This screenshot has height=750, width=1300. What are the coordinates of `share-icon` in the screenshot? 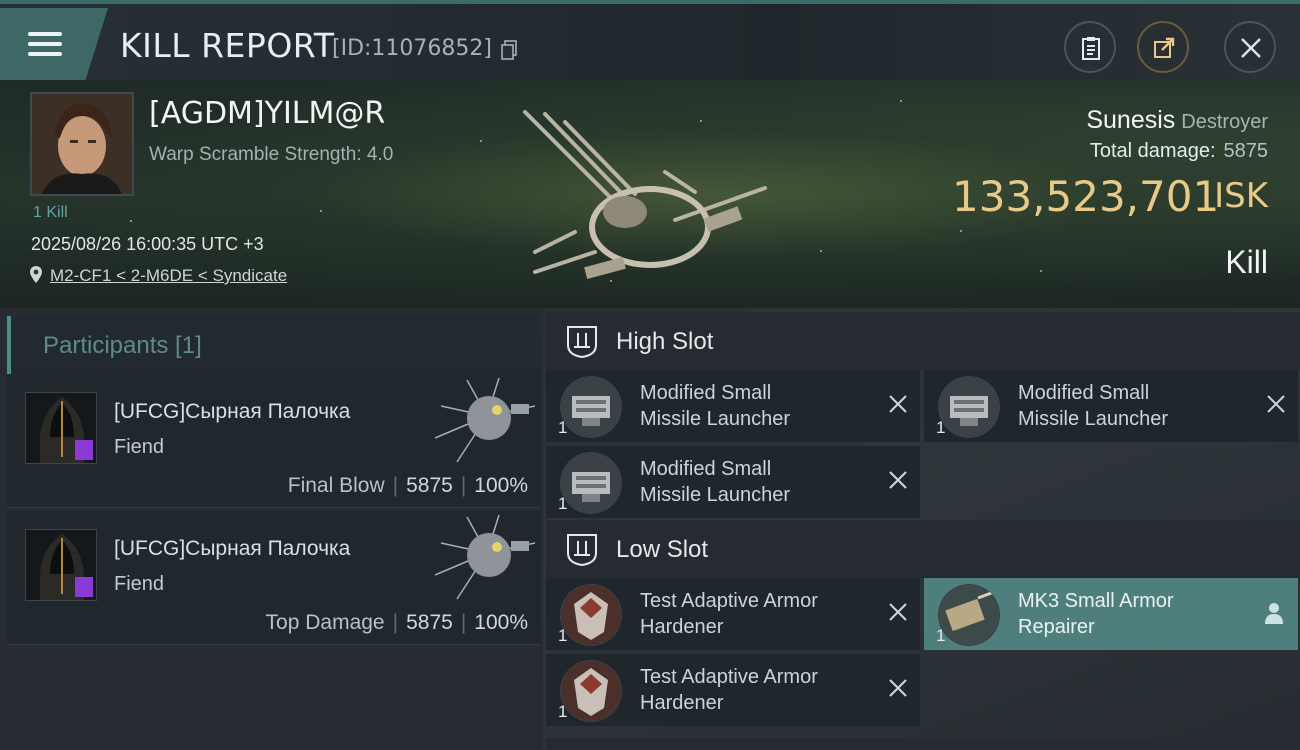 It's located at (1164, 47).